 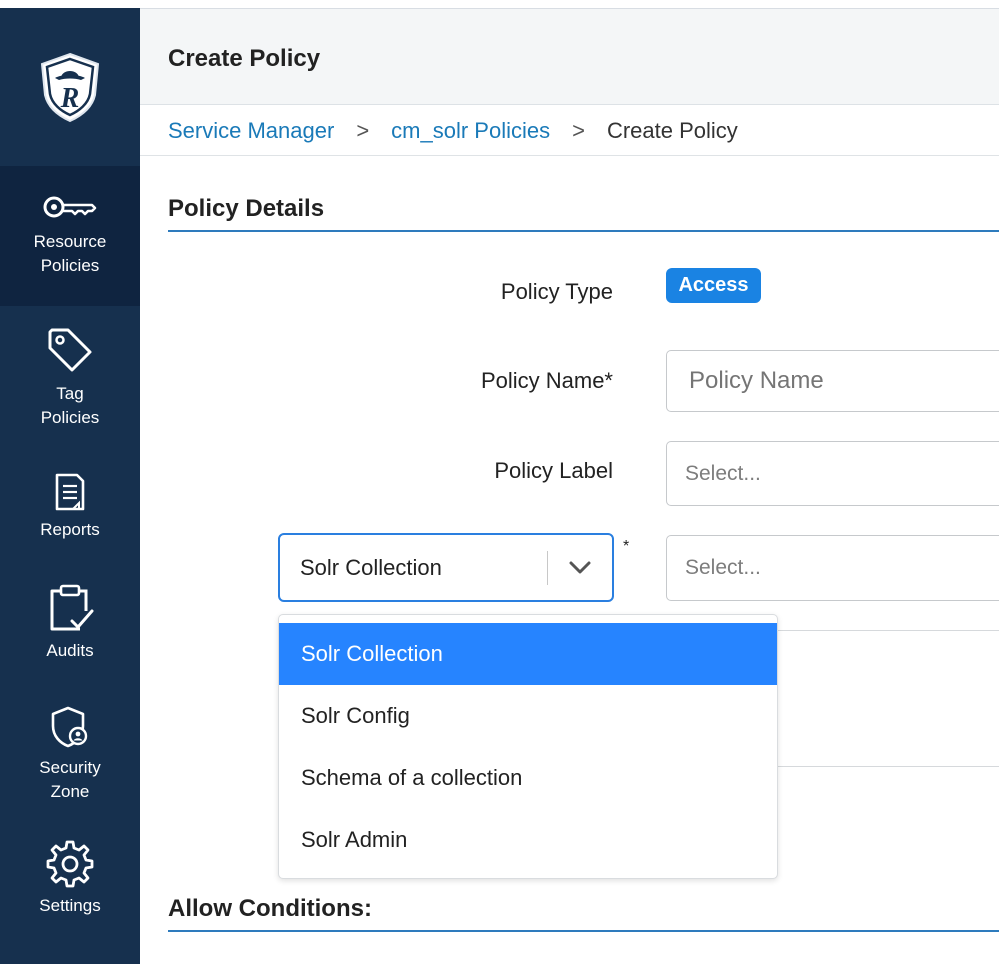 I want to click on dropdown-option-solr-config: Solr Config, so click(x=528, y=716).